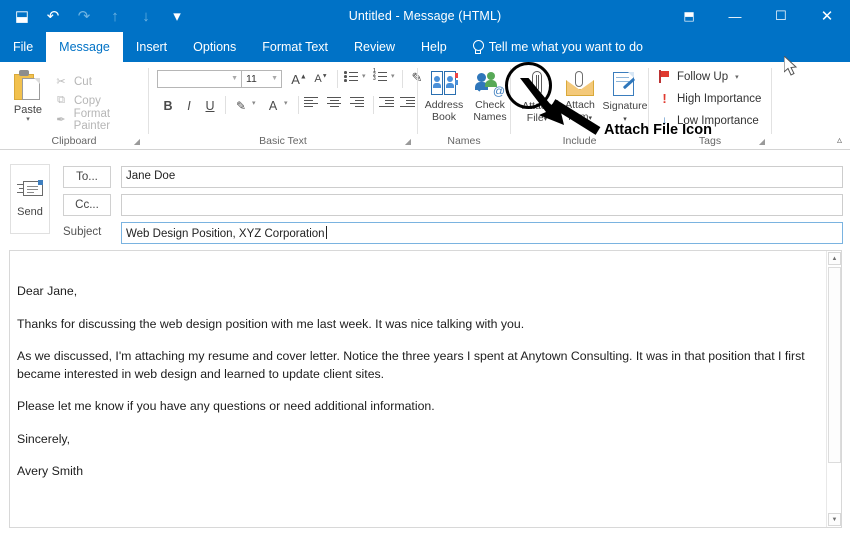 This screenshot has height=533, width=850. I want to click on follow-up-label: Follow Up, so click(703, 76).